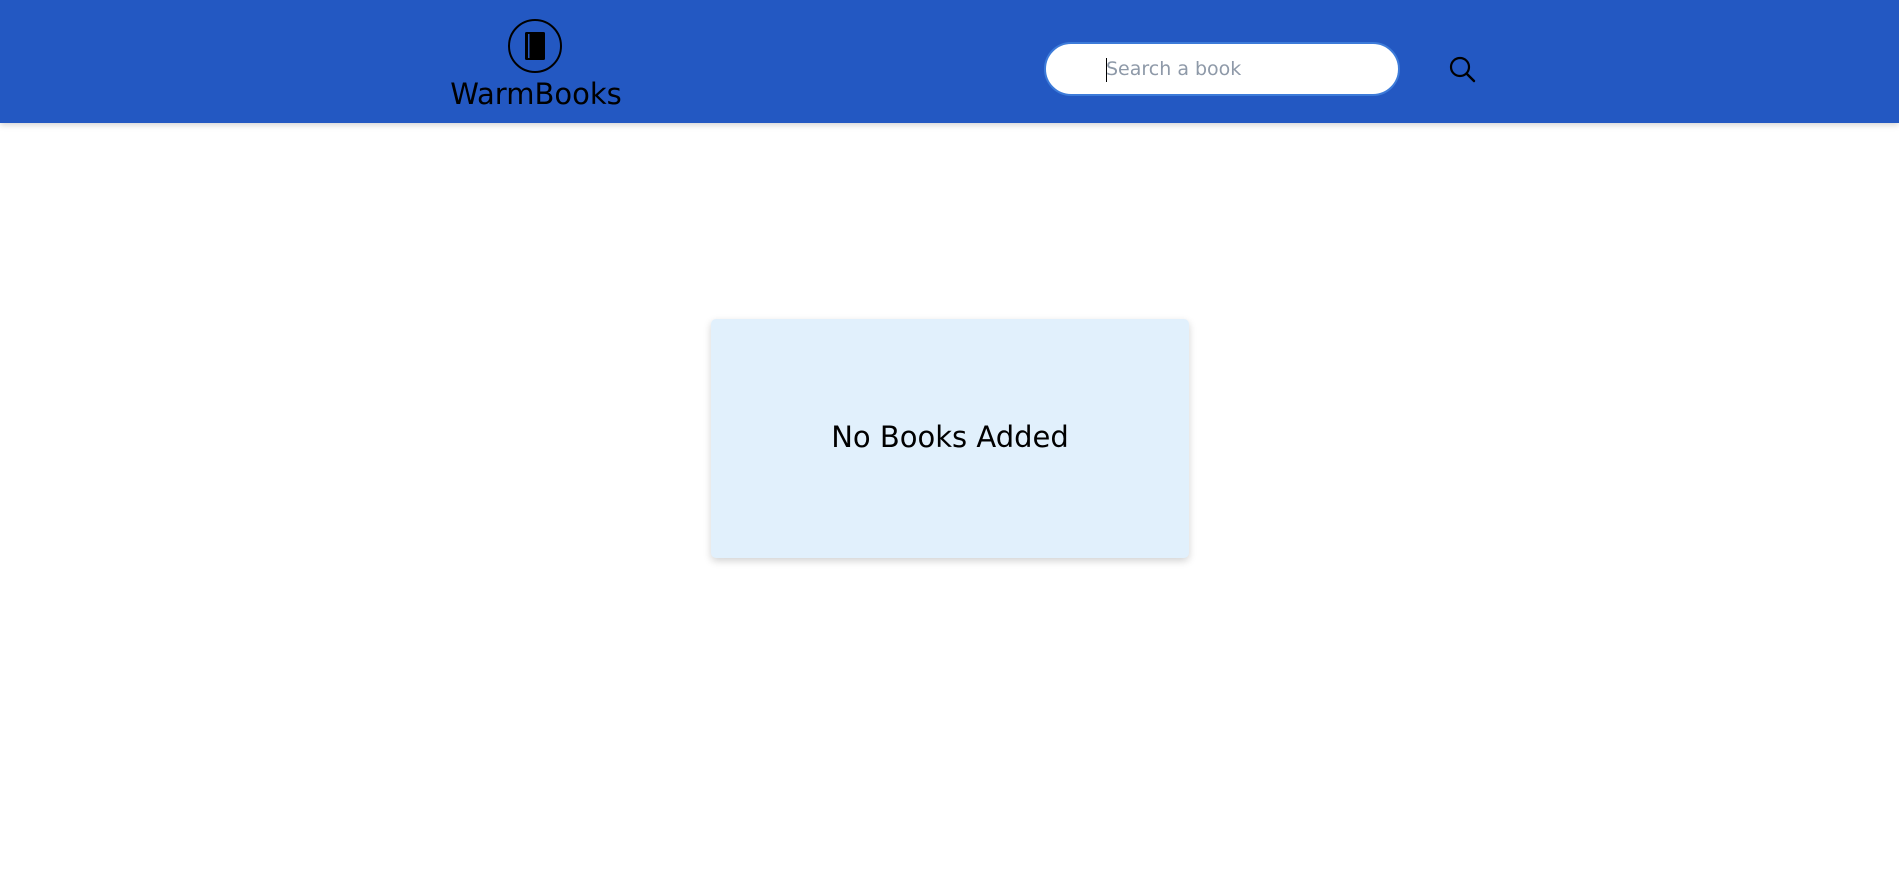 Image resolution: width=1899 pixels, height=880 pixels. Describe the element at coordinates (949, 61) in the screenshot. I see `app-header: WarmBooks` at that location.